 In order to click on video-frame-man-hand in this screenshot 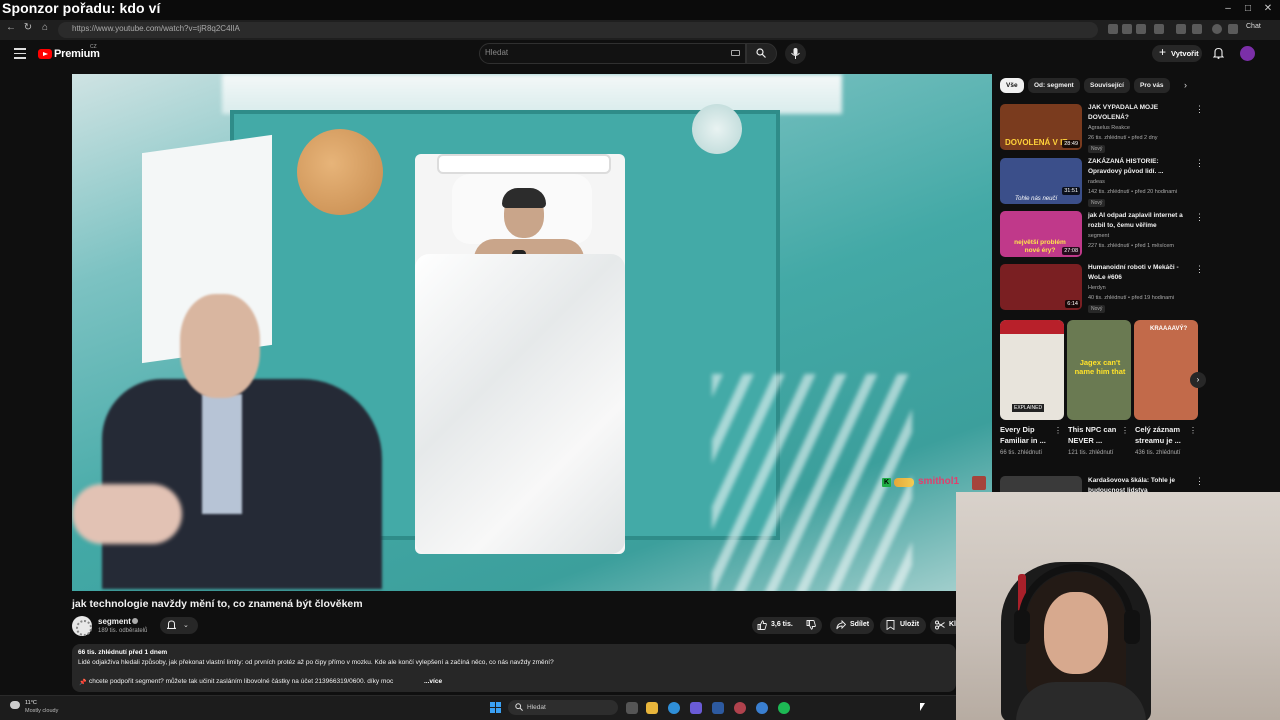, I will do `click(127, 514)`.